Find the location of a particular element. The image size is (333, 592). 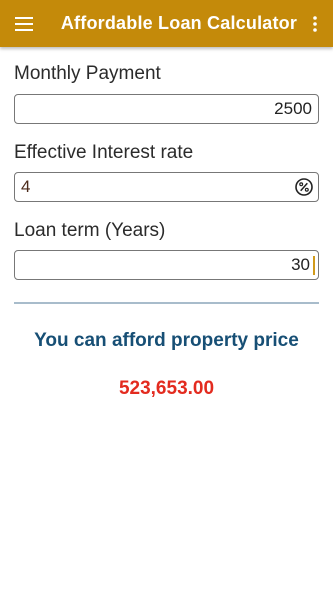

monthly-payment-input is located at coordinates (166, 109).